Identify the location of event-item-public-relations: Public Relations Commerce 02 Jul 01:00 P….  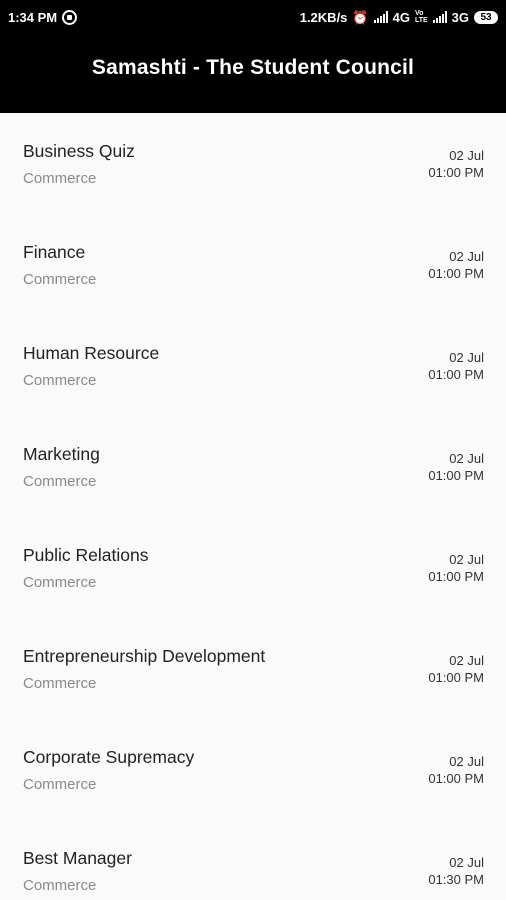
(253, 567).